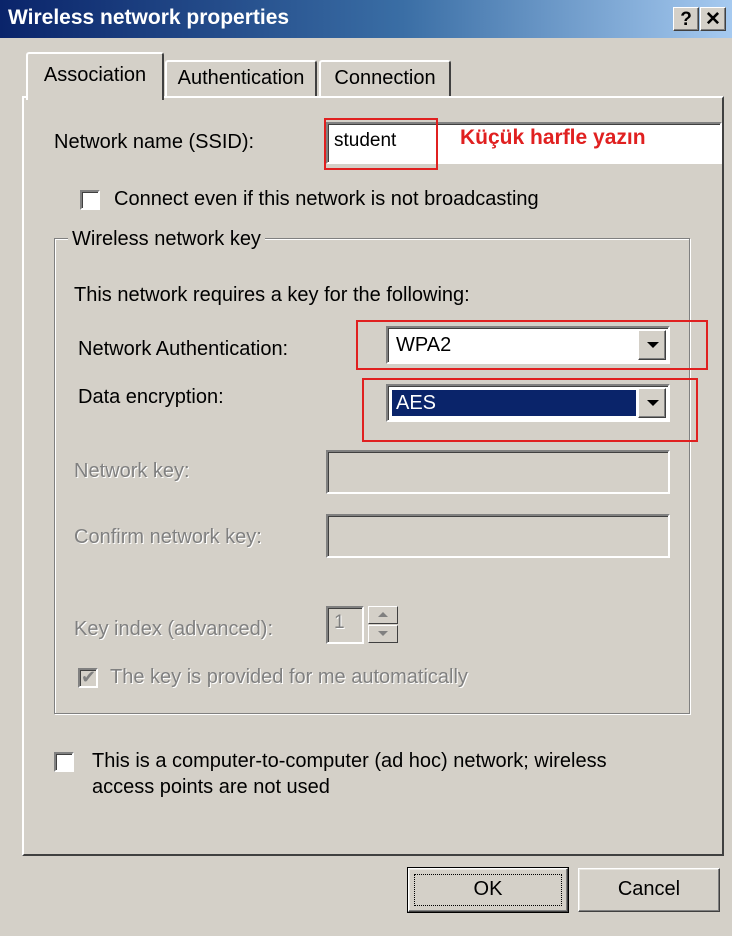 This screenshot has width=732, height=936. Describe the element at coordinates (151, 397) in the screenshot. I see `data-encryption-label: Data encryption:` at that location.